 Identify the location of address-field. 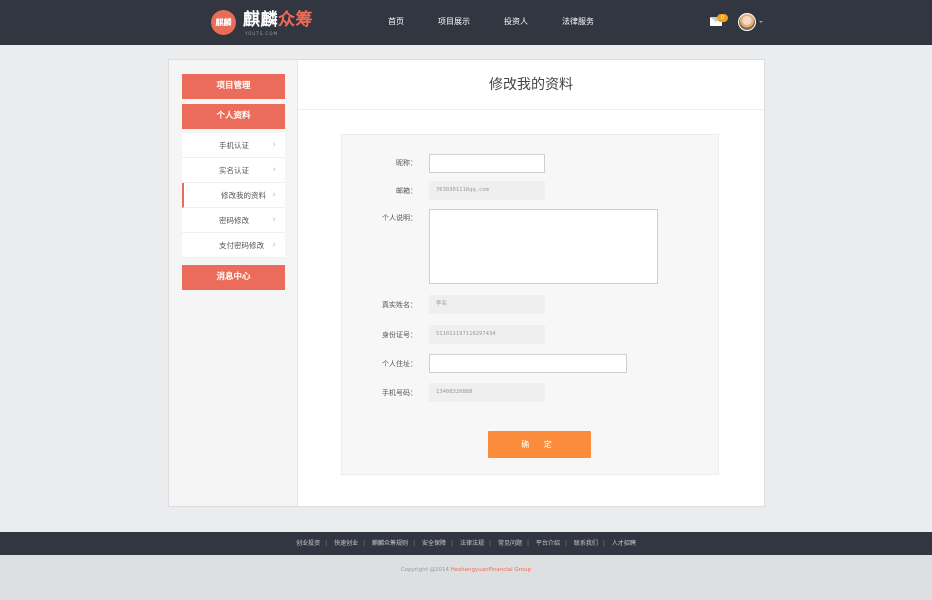
(528, 363).